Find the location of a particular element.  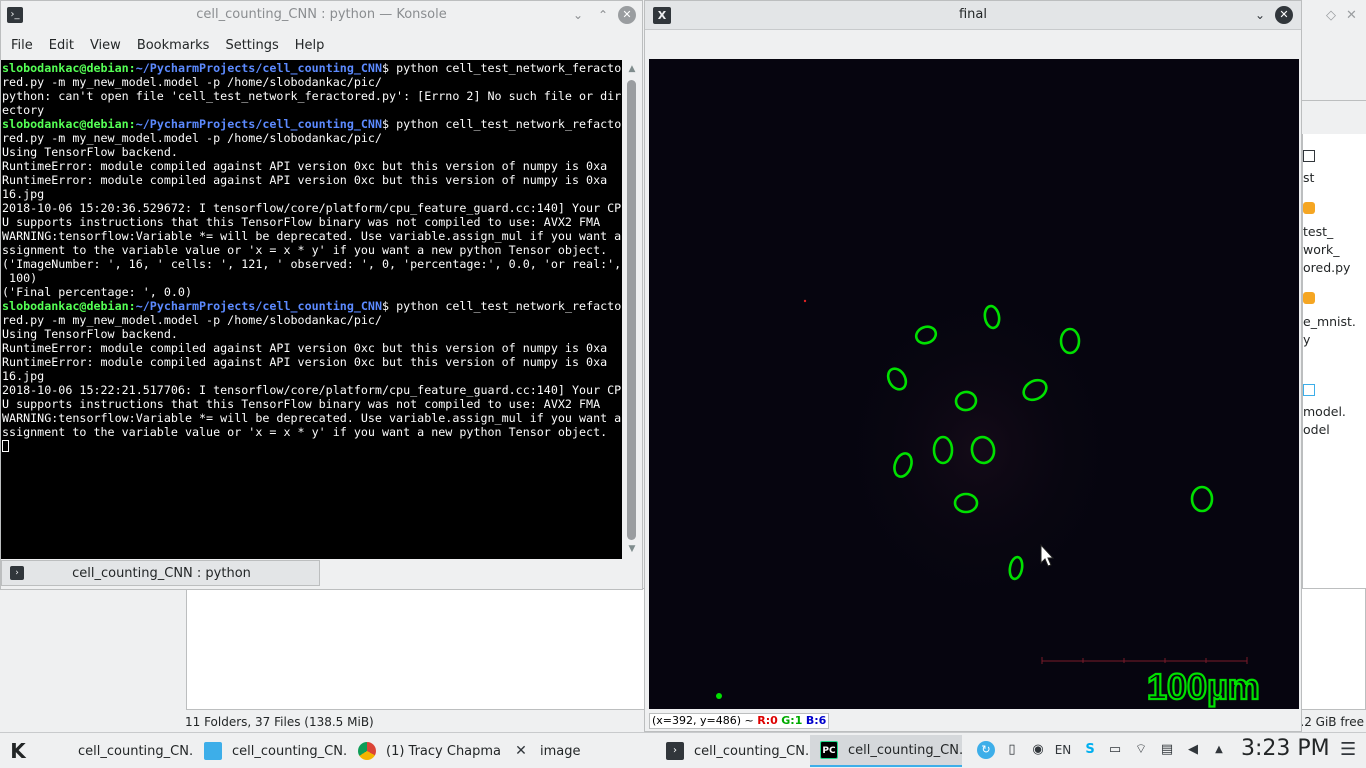

menu-settings: Settings is located at coordinates (251, 45).